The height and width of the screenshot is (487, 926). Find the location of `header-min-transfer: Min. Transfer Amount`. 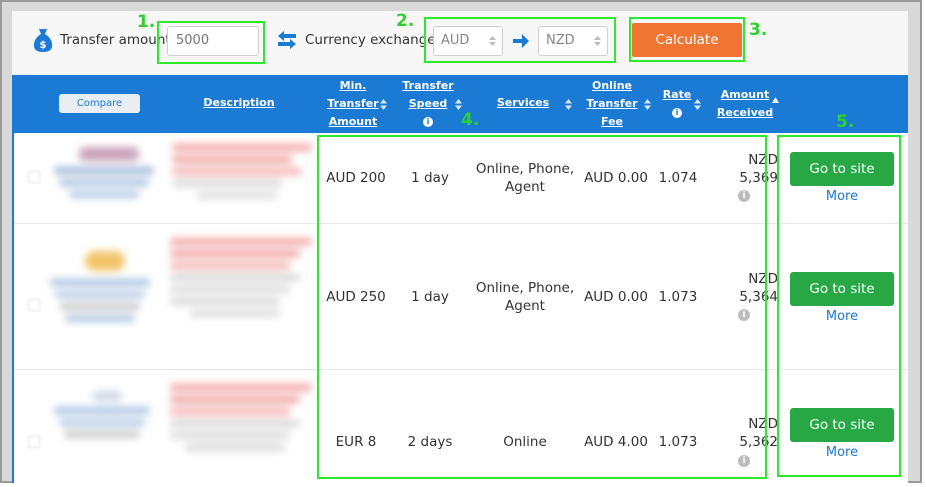

header-min-transfer: Min. Transfer Amount is located at coordinates (353, 104).